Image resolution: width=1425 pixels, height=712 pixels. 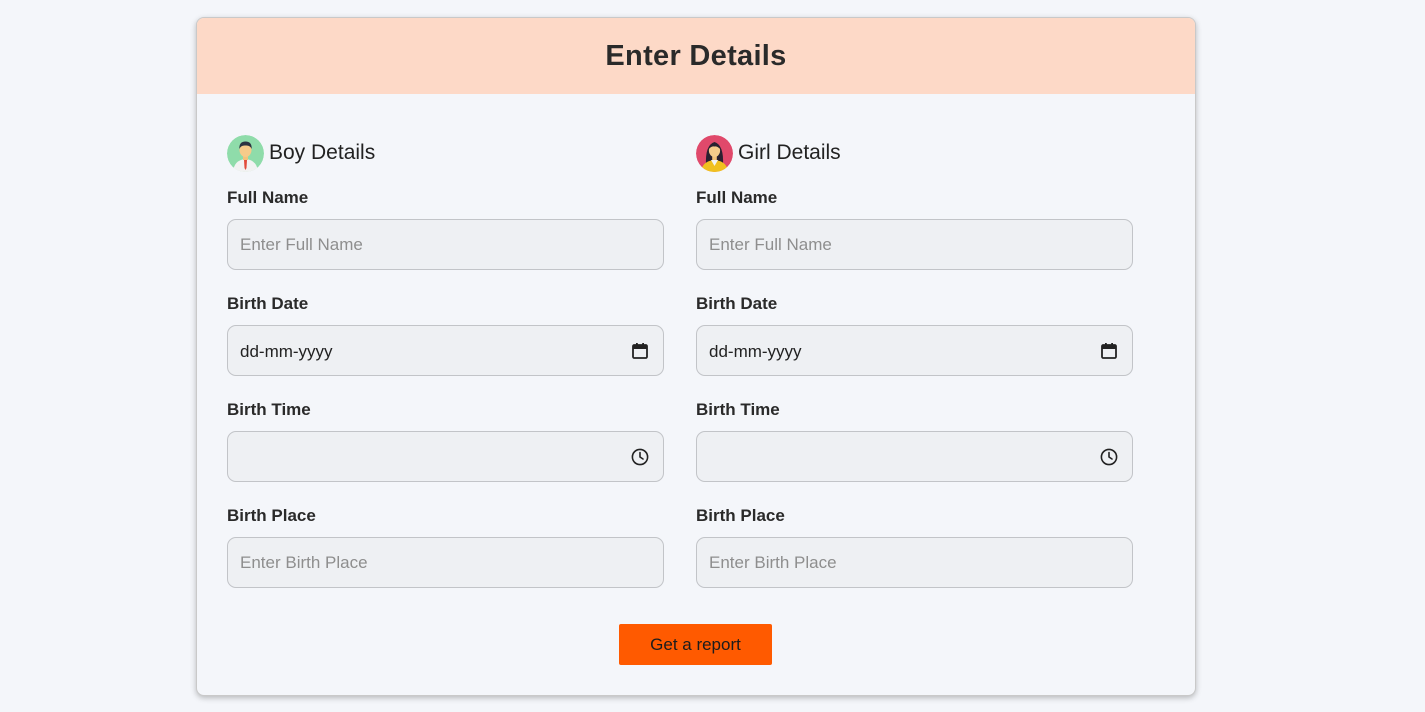 What do you see at coordinates (737, 303) in the screenshot?
I see `girl-birth-date-label: Birth Date` at bounding box center [737, 303].